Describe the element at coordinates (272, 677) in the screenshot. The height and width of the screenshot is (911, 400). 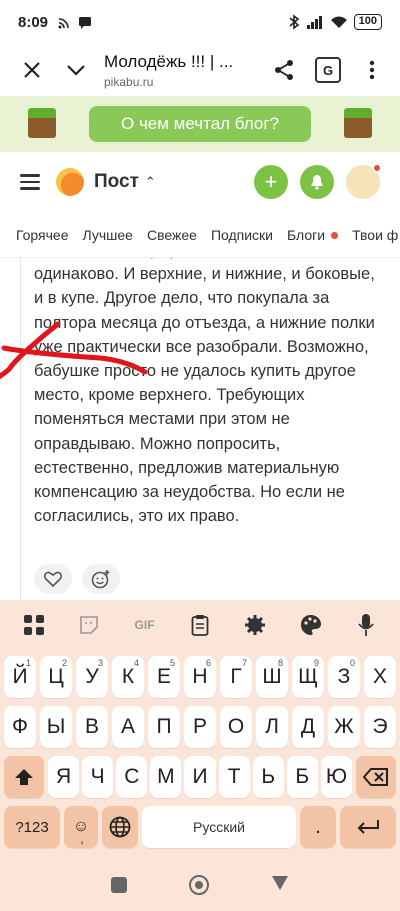
I see `key-8: Ш8` at that location.